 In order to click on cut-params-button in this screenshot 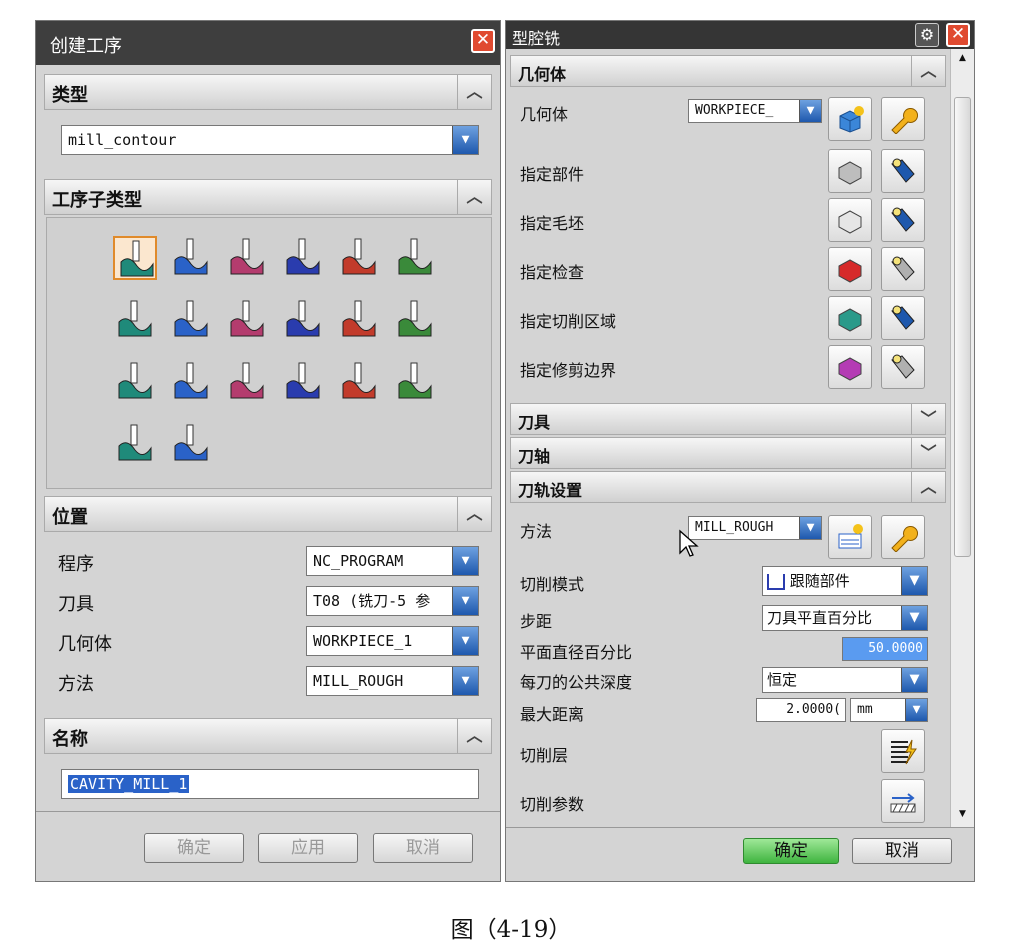, I will do `click(903, 801)`.